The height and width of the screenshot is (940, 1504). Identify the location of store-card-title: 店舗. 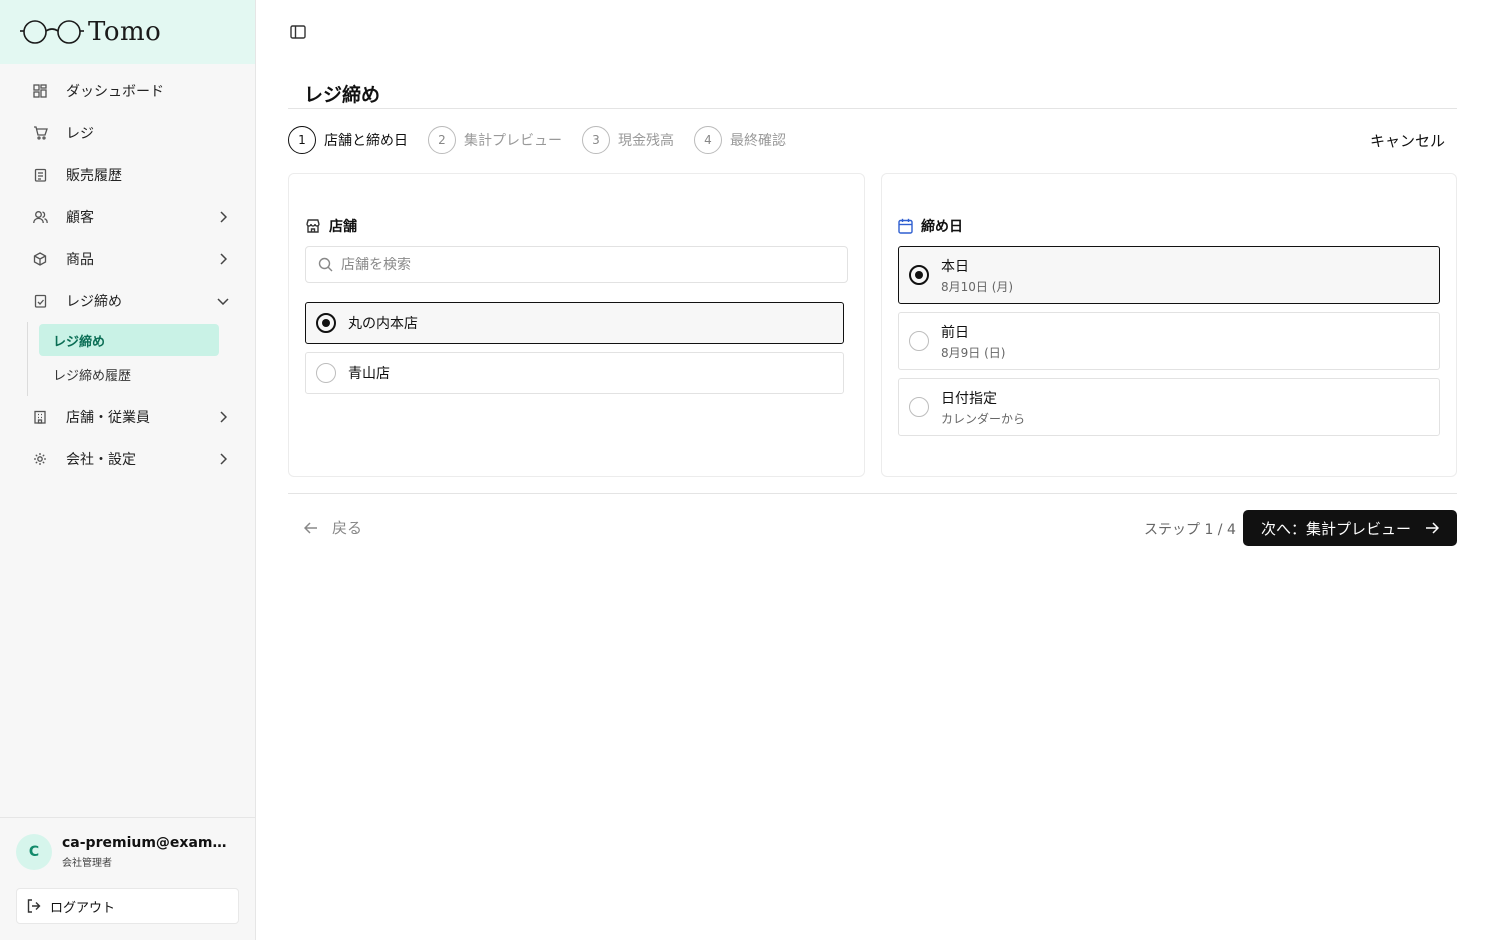
(343, 227).